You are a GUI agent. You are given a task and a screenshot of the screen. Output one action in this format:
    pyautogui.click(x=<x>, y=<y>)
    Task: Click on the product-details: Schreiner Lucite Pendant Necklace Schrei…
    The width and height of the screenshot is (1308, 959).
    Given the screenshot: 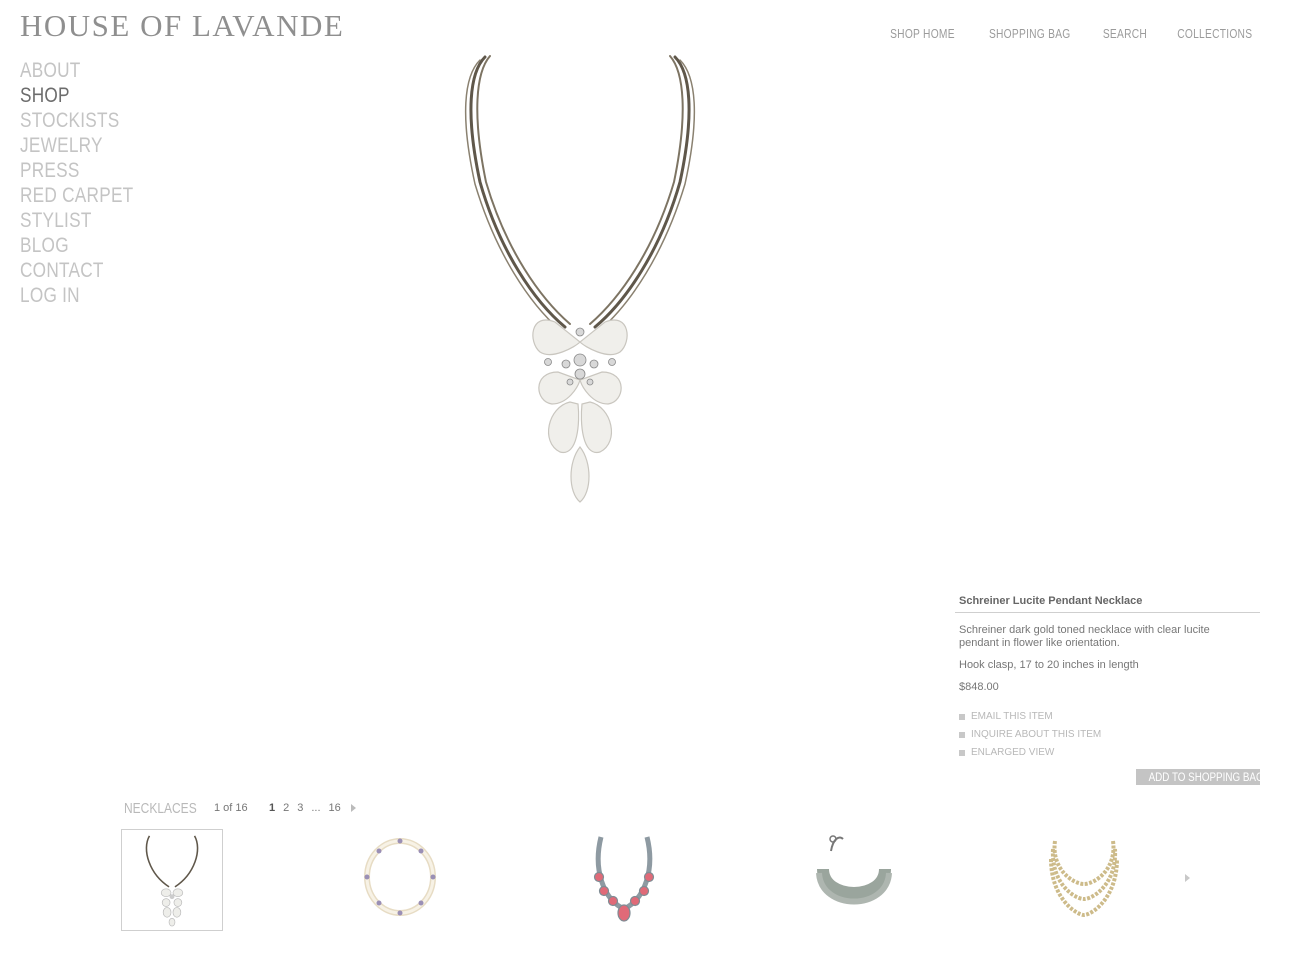 What is the action you would take?
    pyautogui.click(x=1107, y=678)
    